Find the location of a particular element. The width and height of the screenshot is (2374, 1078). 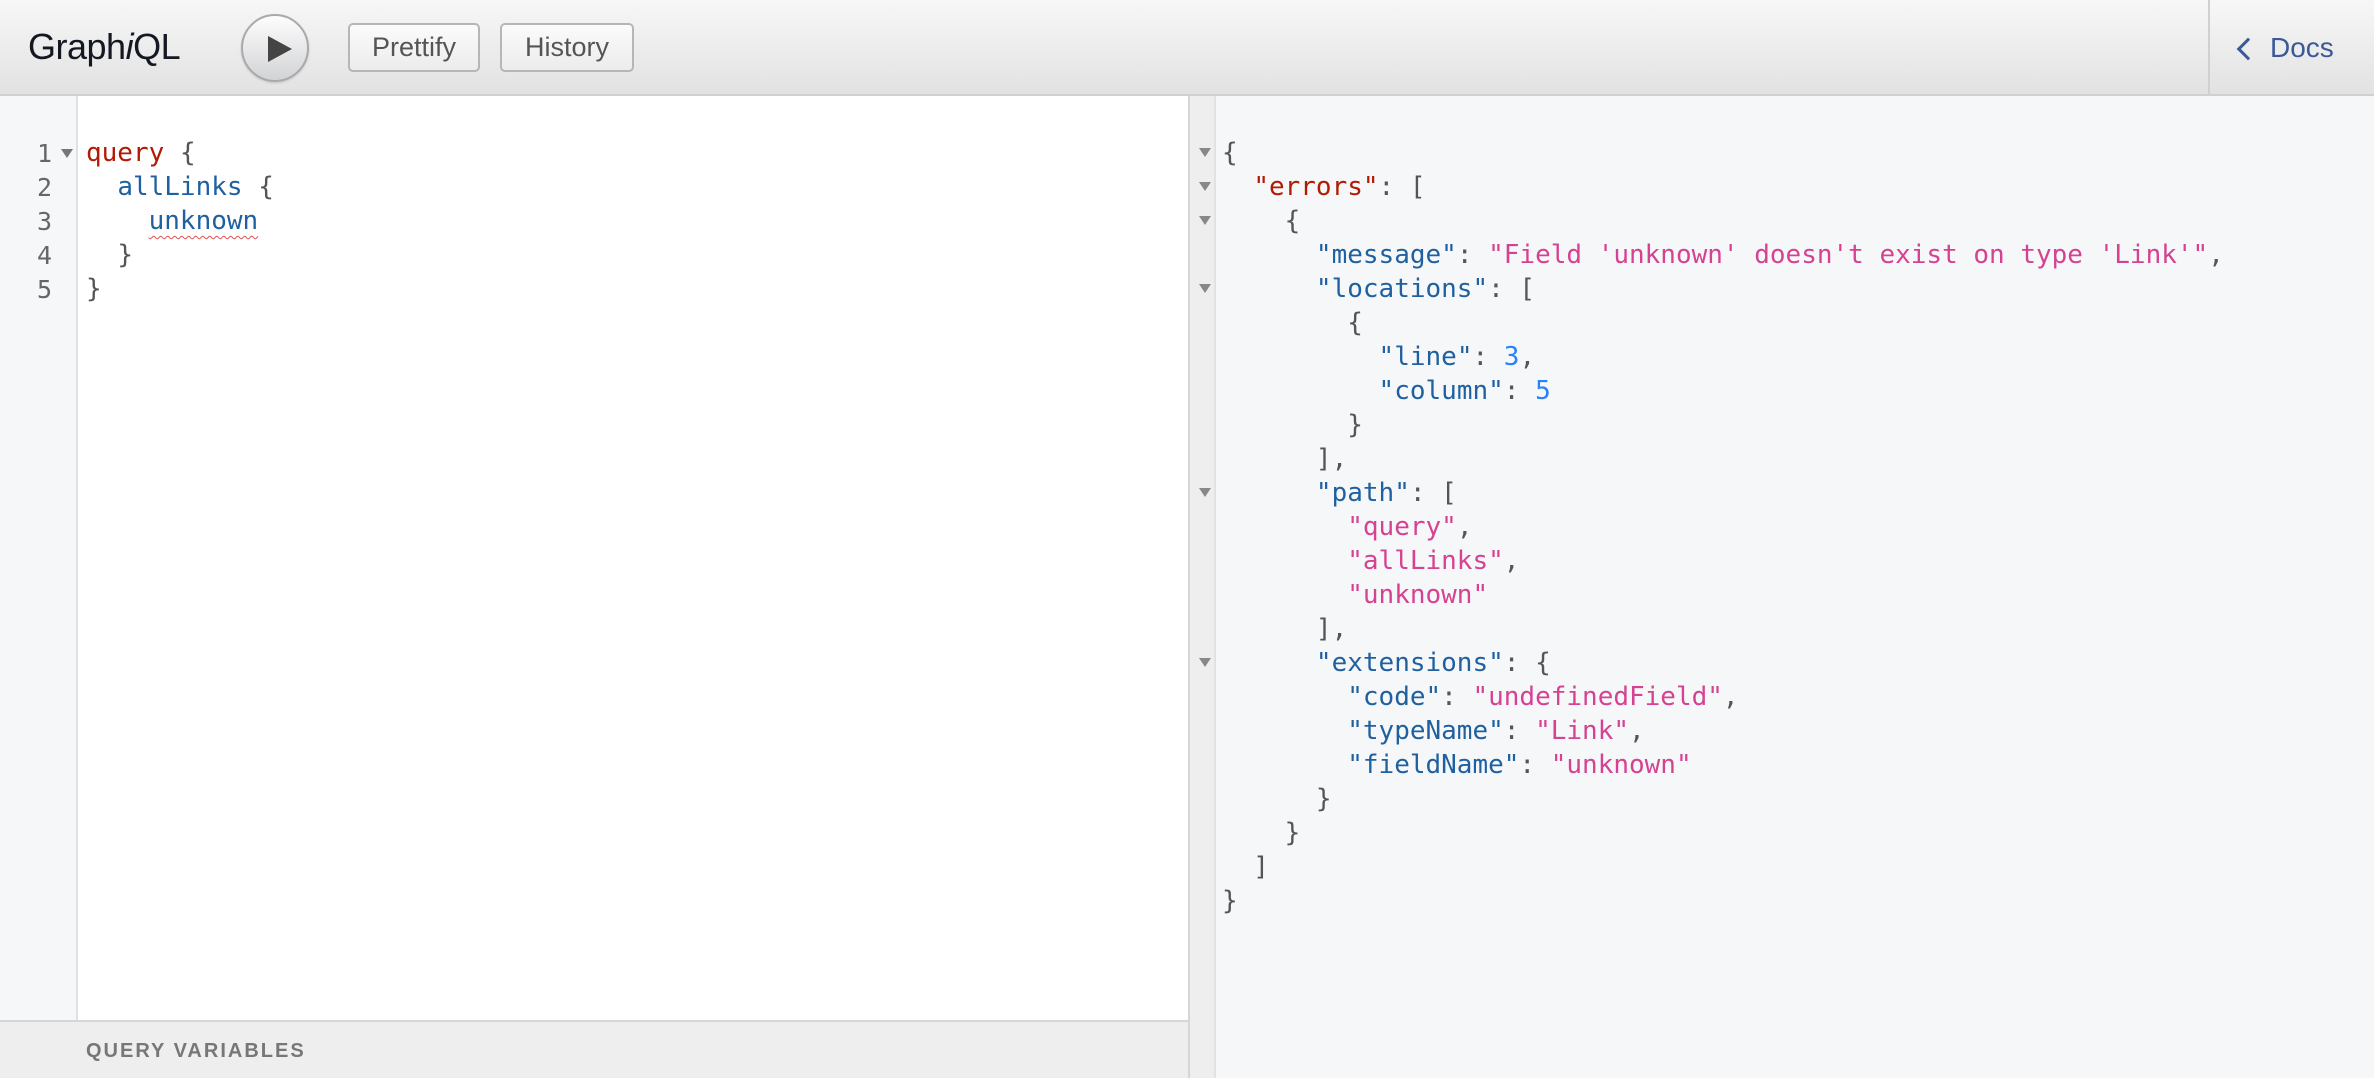

toolbar: GraphiQL Prettify History Docs is located at coordinates (1187, 48).